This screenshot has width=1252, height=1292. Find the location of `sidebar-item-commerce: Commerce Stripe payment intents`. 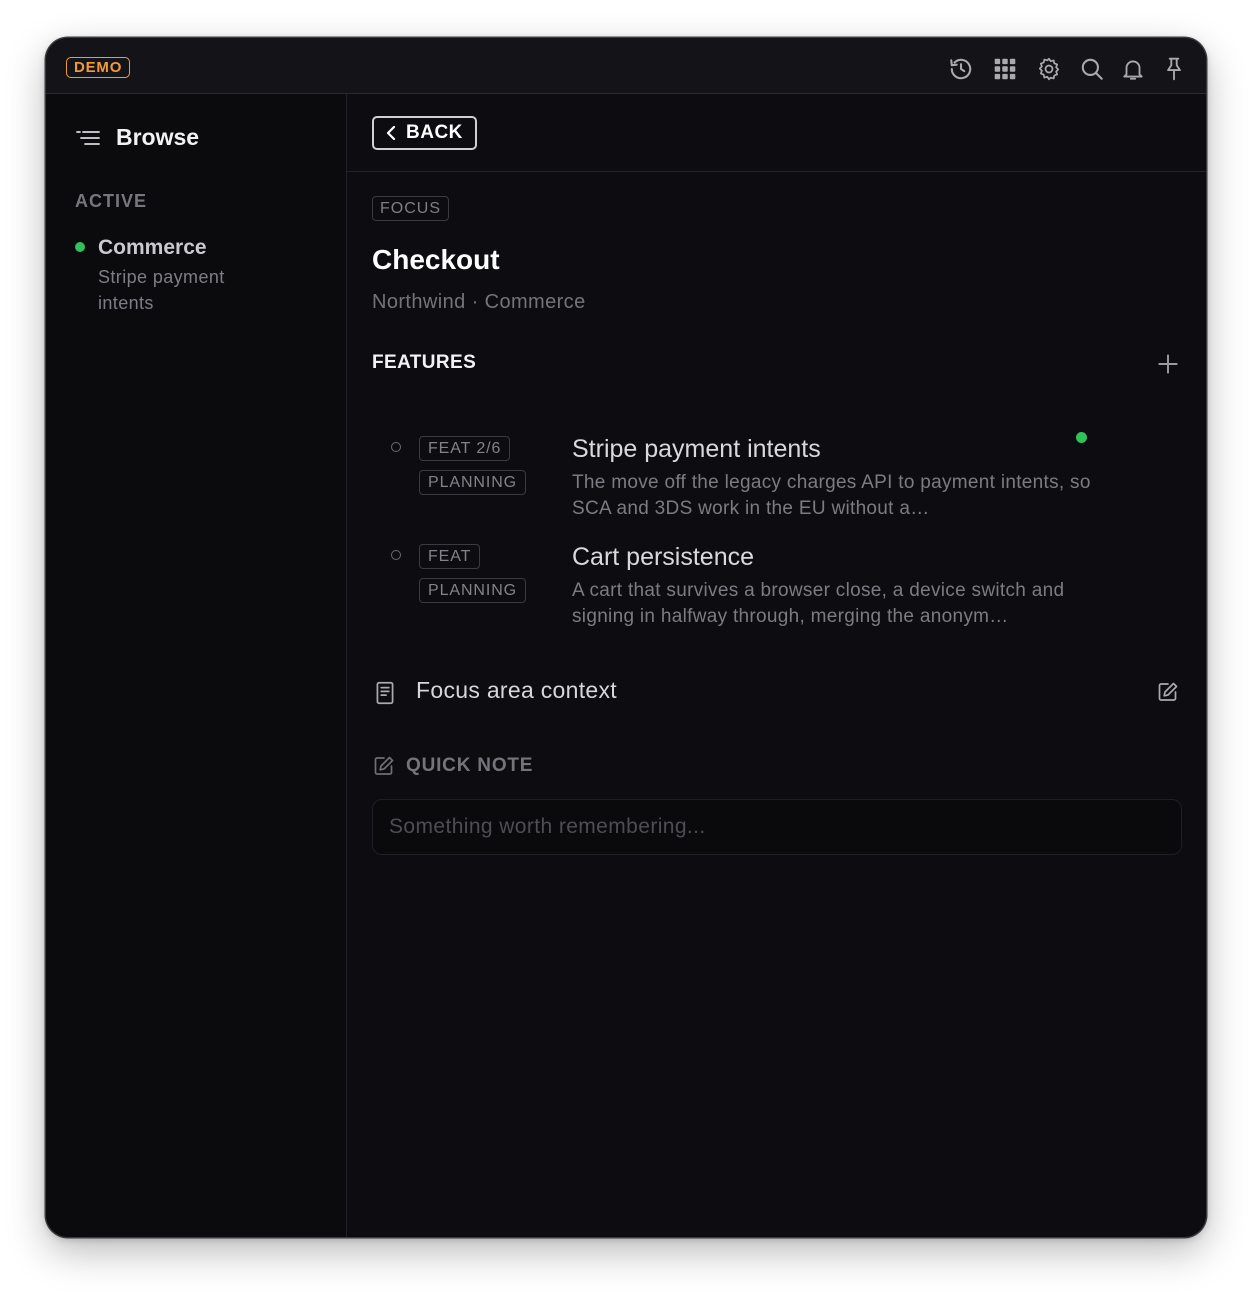

sidebar-item-commerce: Commerce Stripe payment intents is located at coordinates (194, 275).